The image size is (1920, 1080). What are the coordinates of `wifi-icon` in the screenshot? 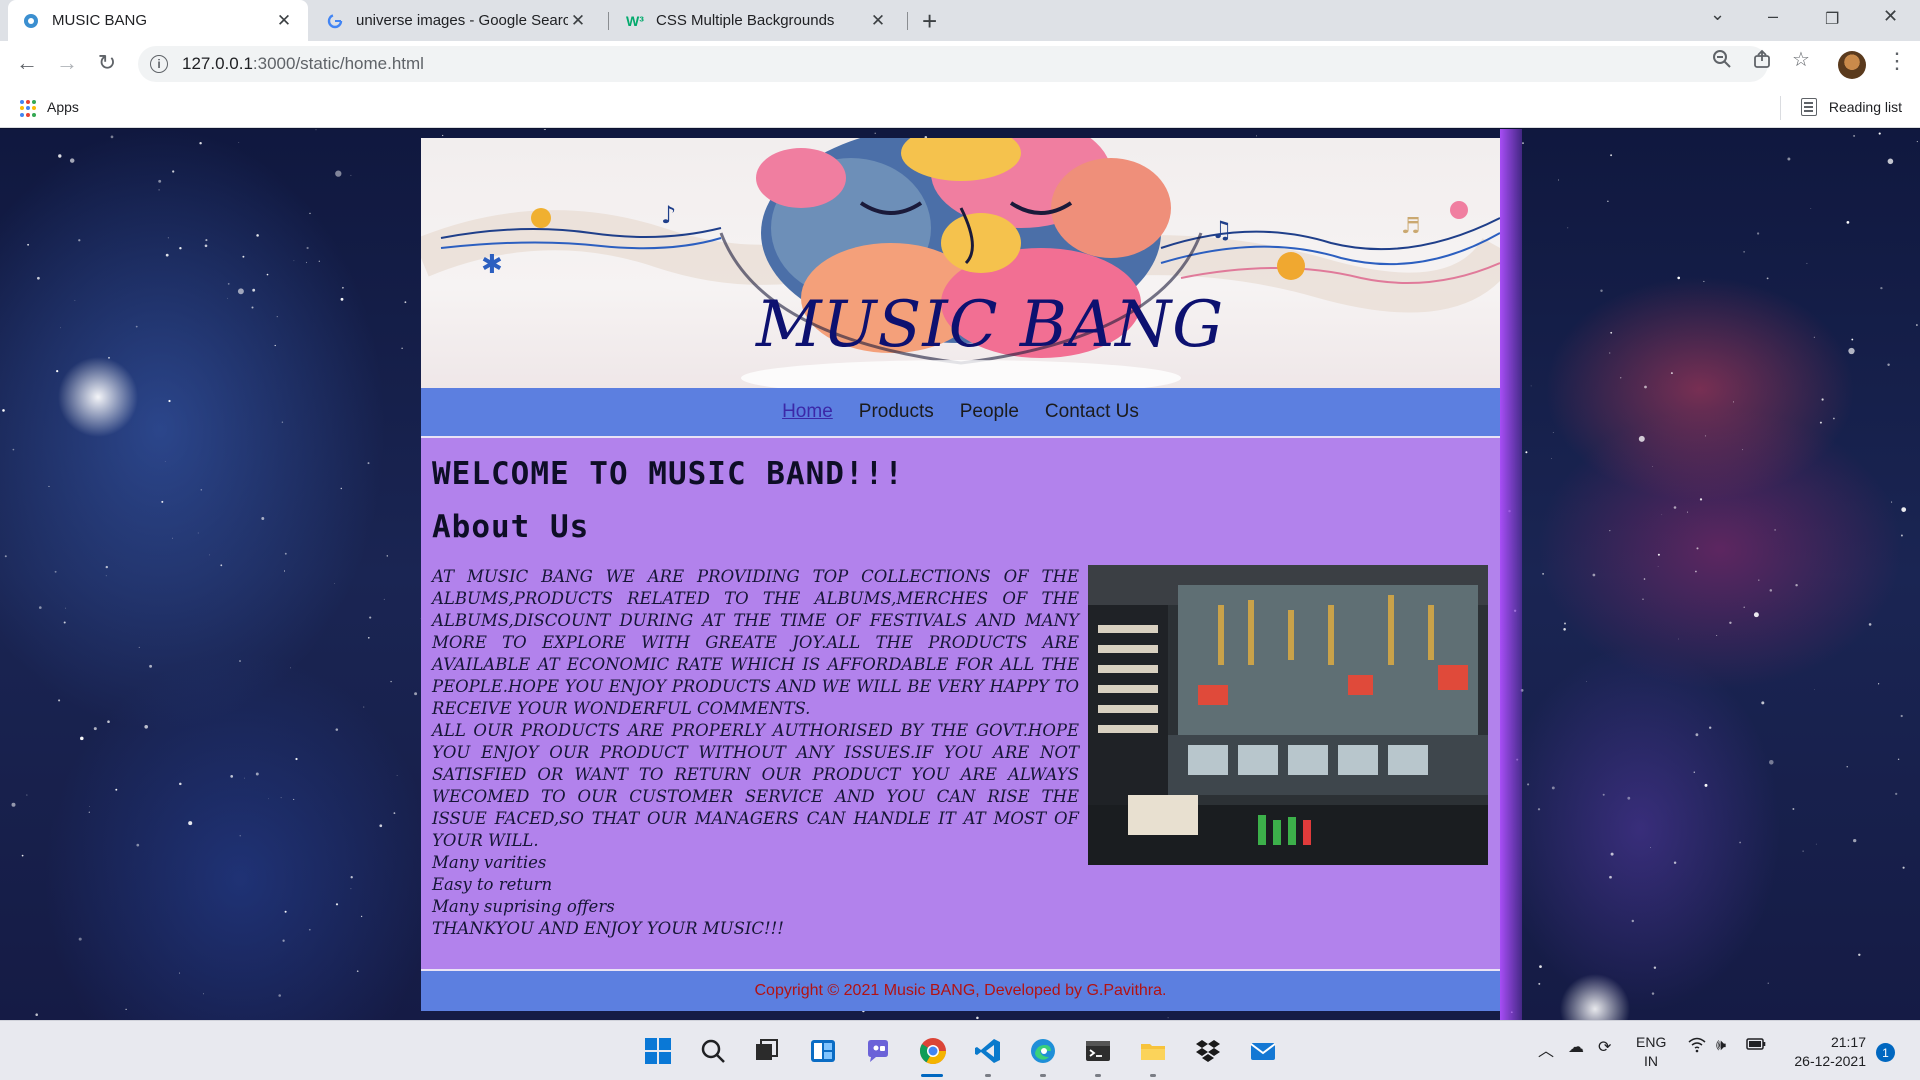 It's located at (1697, 1047).